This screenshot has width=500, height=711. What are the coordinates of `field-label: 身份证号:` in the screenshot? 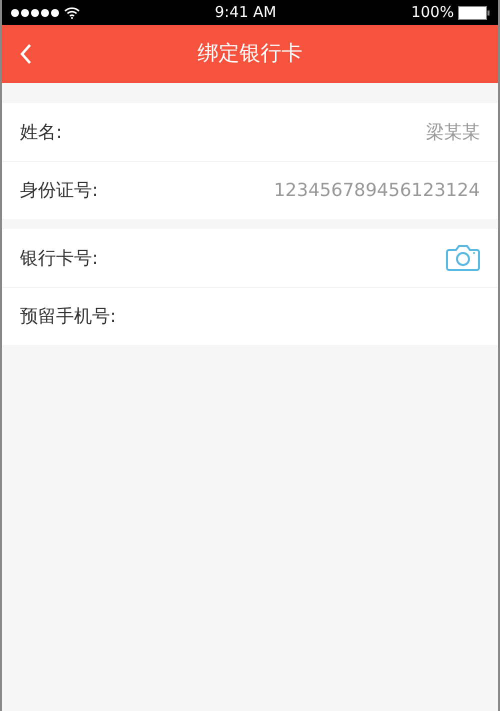 It's located at (59, 191).